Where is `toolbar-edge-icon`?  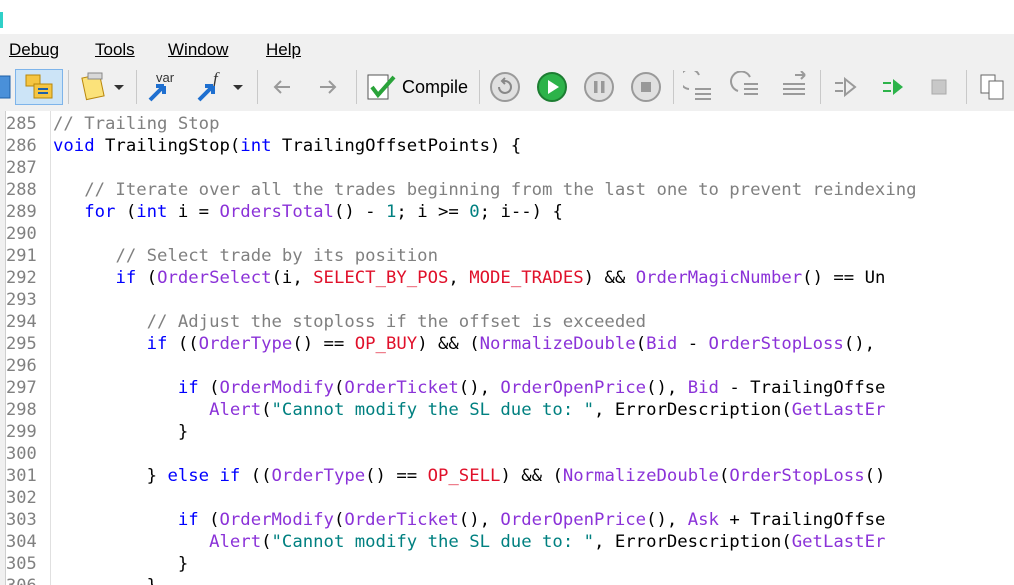
toolbar-edge-icon is located at coordinates (7, 87).